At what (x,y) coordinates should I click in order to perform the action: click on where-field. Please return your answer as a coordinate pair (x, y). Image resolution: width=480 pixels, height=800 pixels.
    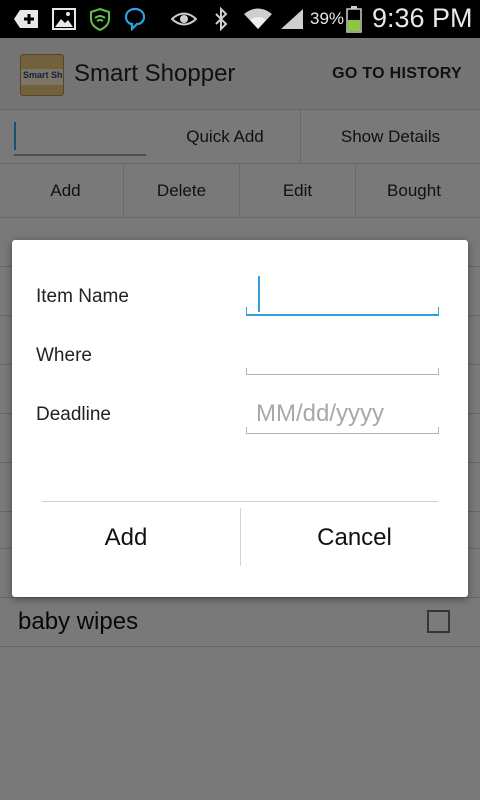
    Looking at the image, I should click on (342, 355).